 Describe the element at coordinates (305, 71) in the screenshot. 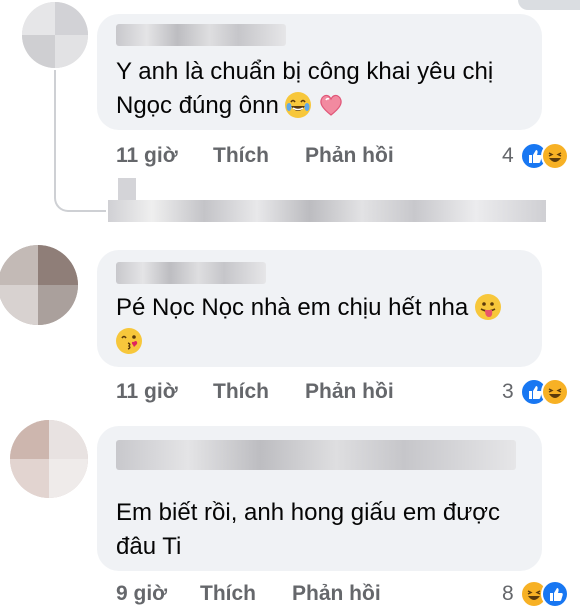

I see `comment-text-line: Y anh là chuẩn bị công khai yêu chị` at that location.